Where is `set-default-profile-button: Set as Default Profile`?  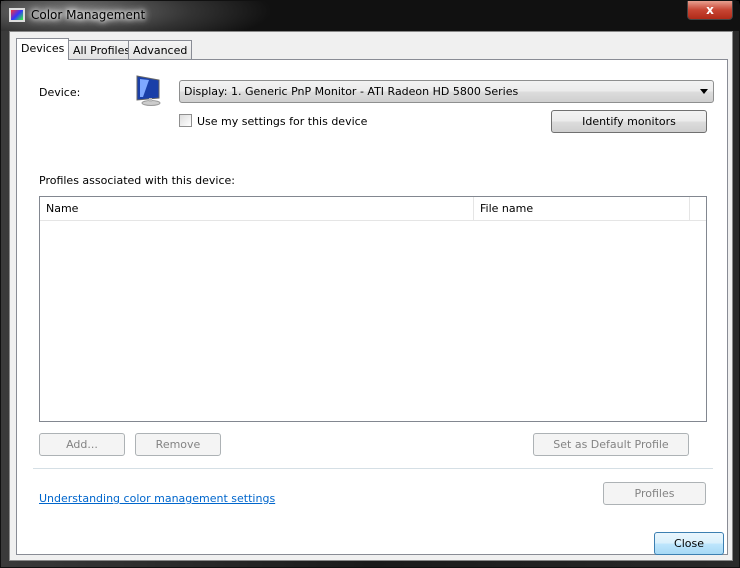
set-default-profile-button: Set as Default Profile is located at coordinates (611, 444).